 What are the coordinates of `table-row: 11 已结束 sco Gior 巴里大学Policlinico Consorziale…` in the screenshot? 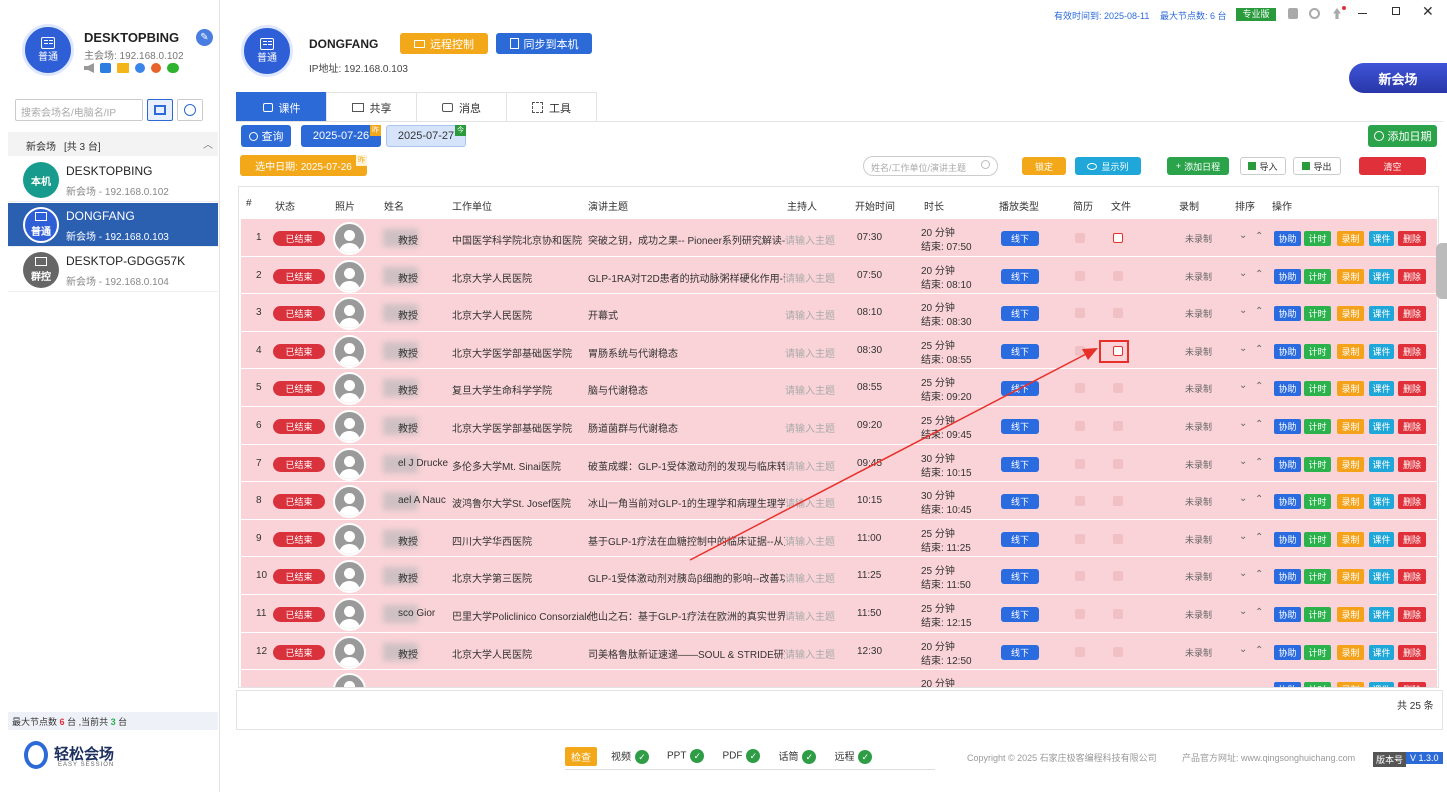 It's located at (839, 614).